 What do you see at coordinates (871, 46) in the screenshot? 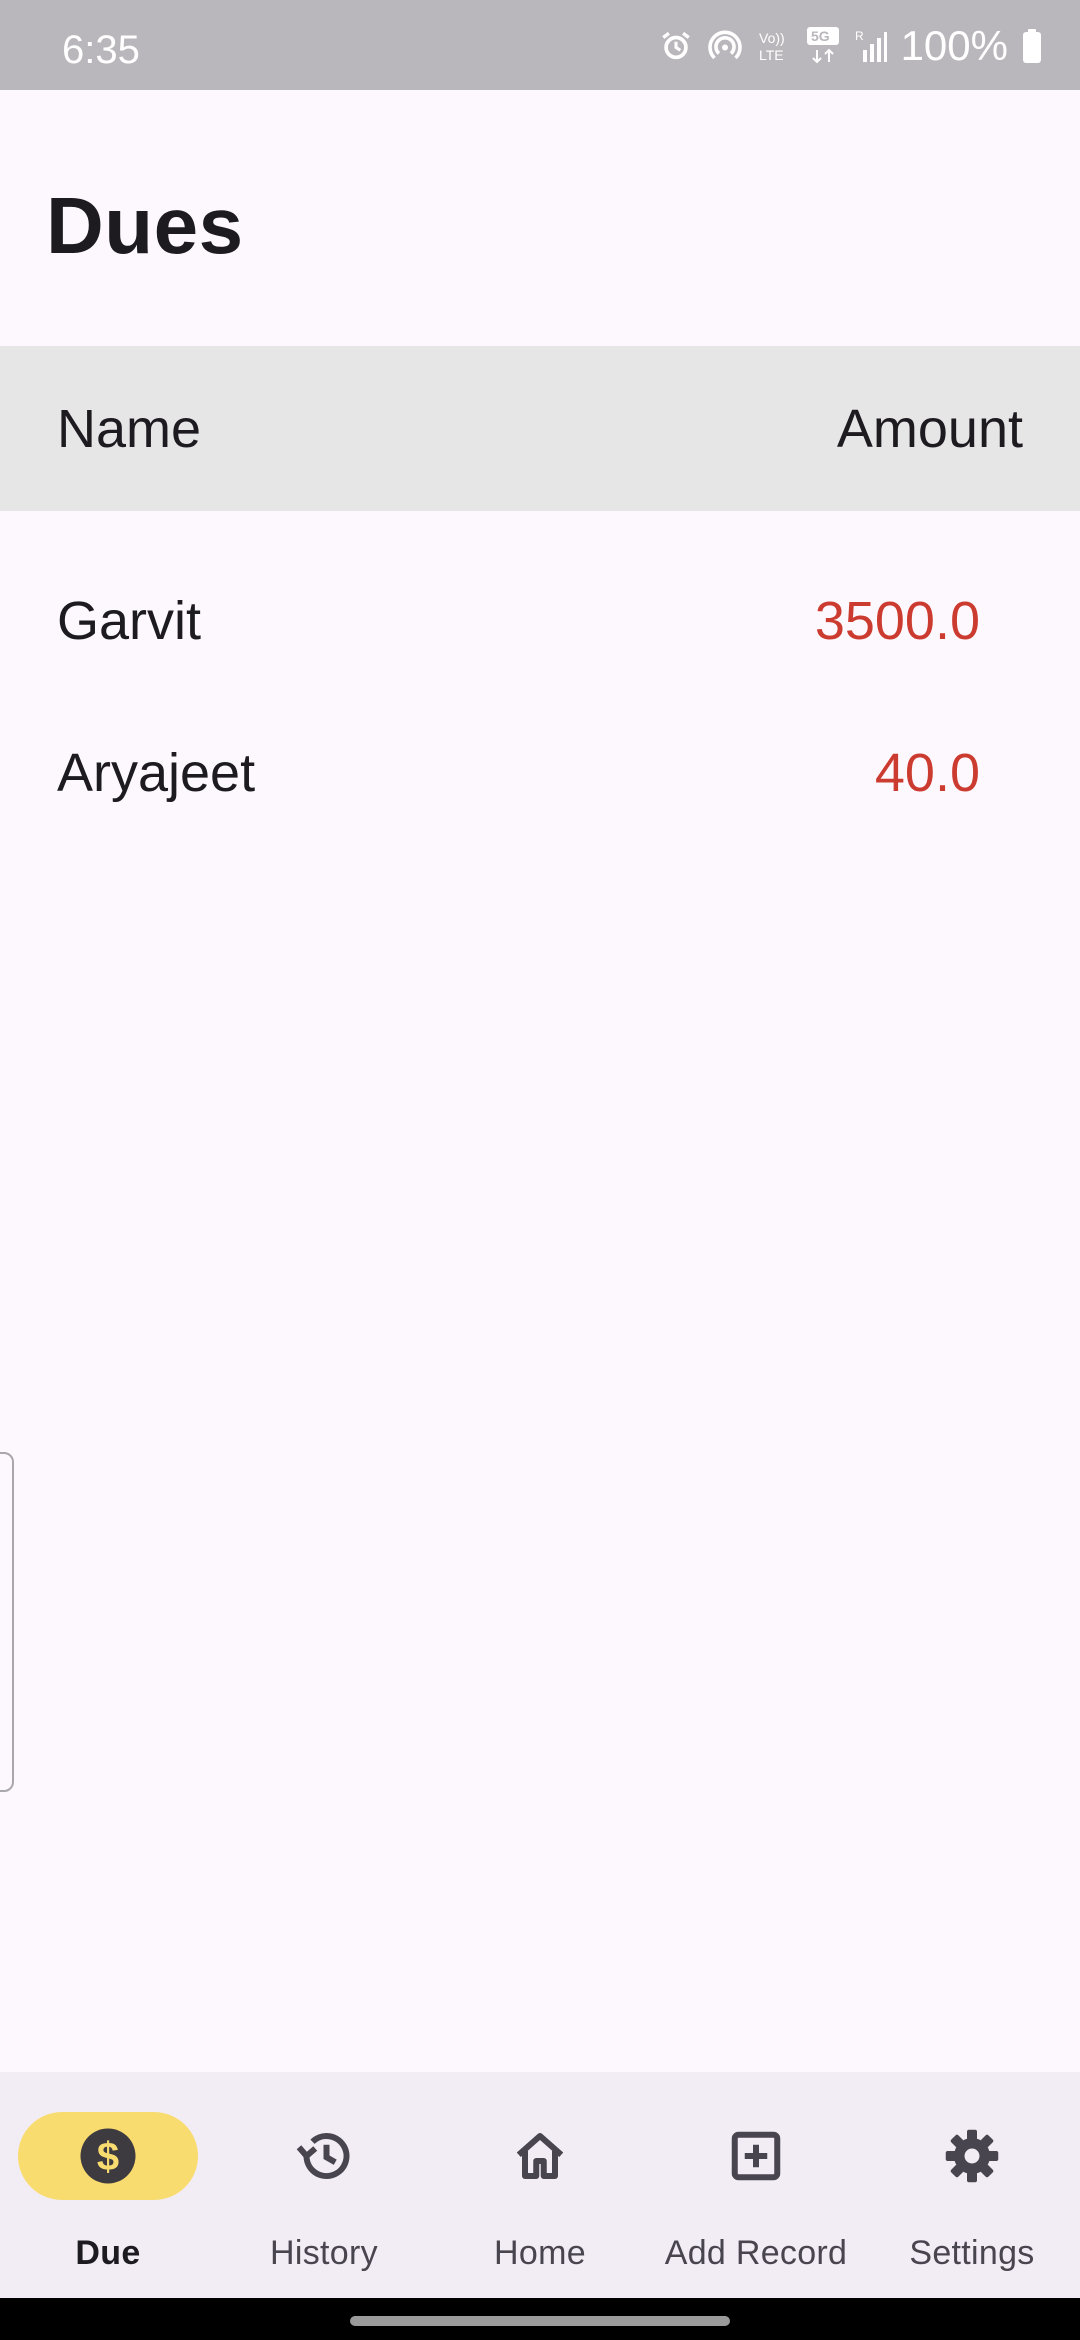
I see `signal-icon: R` at bounding box center [871, 46].